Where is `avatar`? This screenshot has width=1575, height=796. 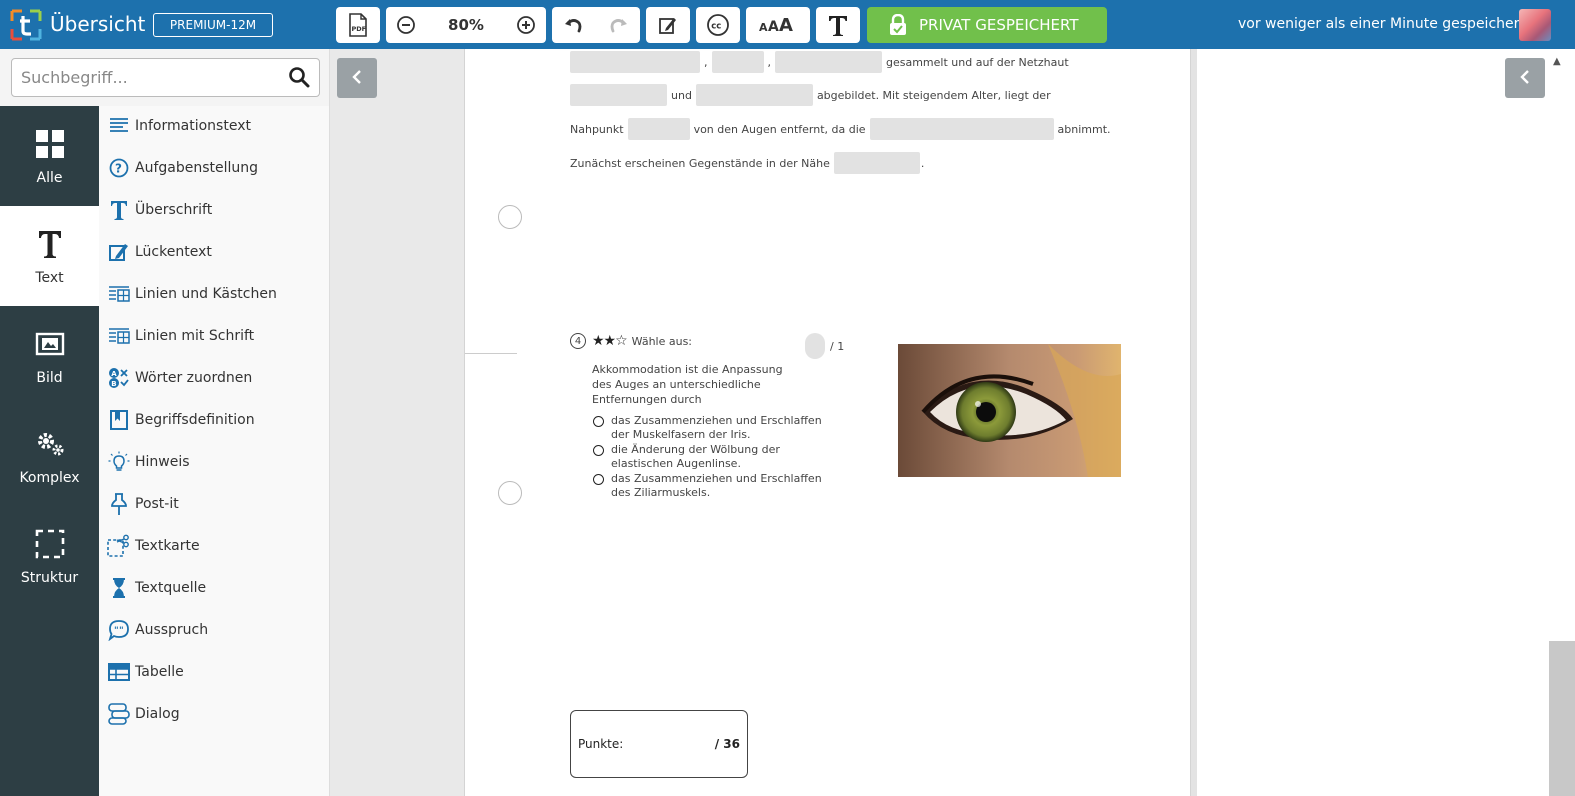
avatar is located at coordinates (1535, 25).